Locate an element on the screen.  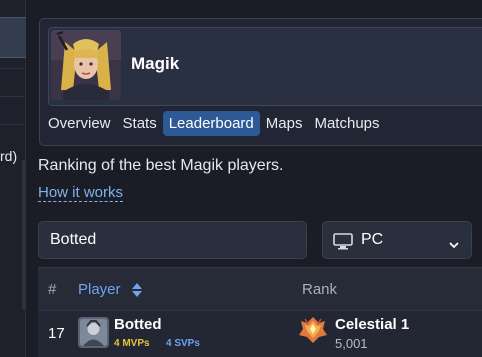
hero-name: Magik is located at coordinates (155, 63).